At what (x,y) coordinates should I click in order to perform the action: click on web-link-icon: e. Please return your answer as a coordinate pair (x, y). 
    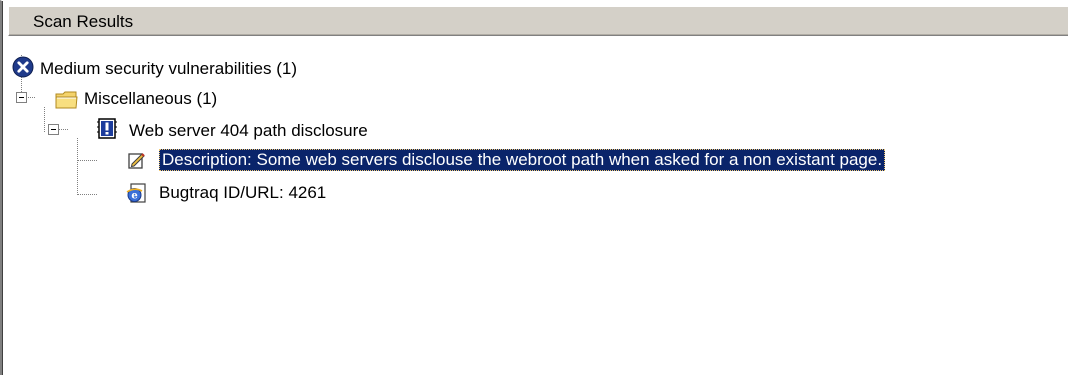
    Looking at the image, I should click on (136, 192).